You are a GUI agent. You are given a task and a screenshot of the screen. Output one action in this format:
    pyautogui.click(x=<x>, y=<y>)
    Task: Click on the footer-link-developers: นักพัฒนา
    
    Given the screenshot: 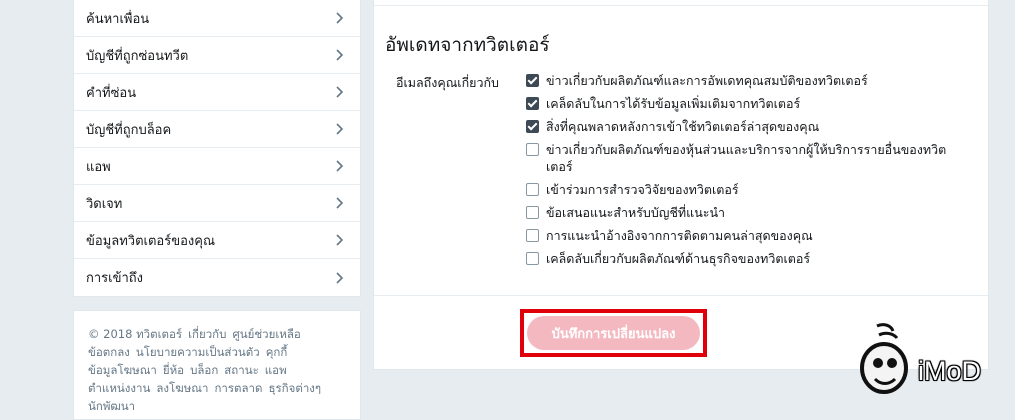 What is the action you would take?
    pyautogui.click(x=111, y=406)
    